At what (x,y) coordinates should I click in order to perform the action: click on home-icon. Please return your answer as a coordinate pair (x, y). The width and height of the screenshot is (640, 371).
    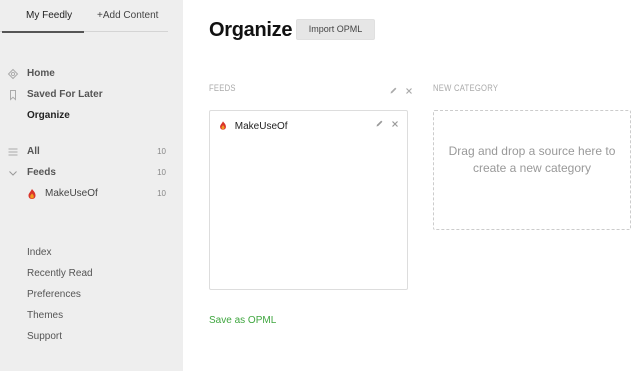
    Looking at the image, I should click on (13, 74).